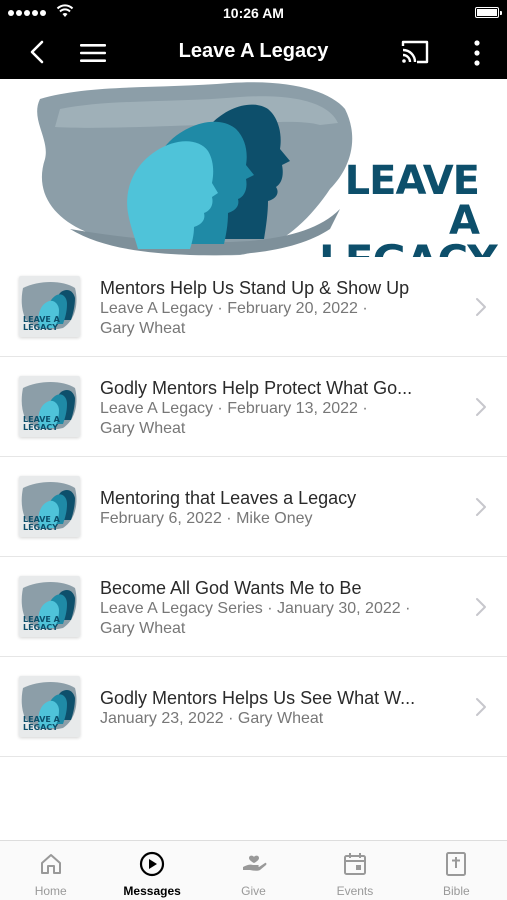 The image size is (507, 900). I want to click on tab-bar: Home Messages Give Events Bible, so click(253, 870).